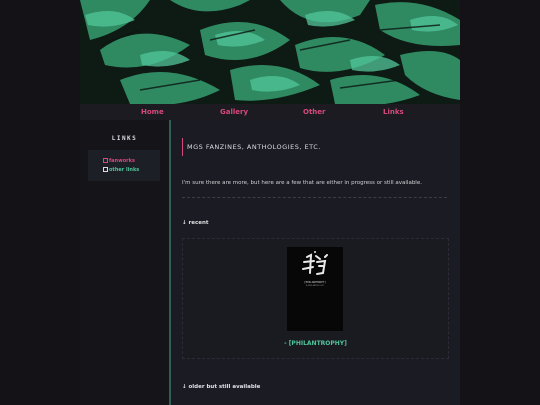 The image size is (540, 405). What do you see at coordinates (124, 138) in the screenshot?
I see `sidebar-title: LINKS` at bounding box center [124, 138].